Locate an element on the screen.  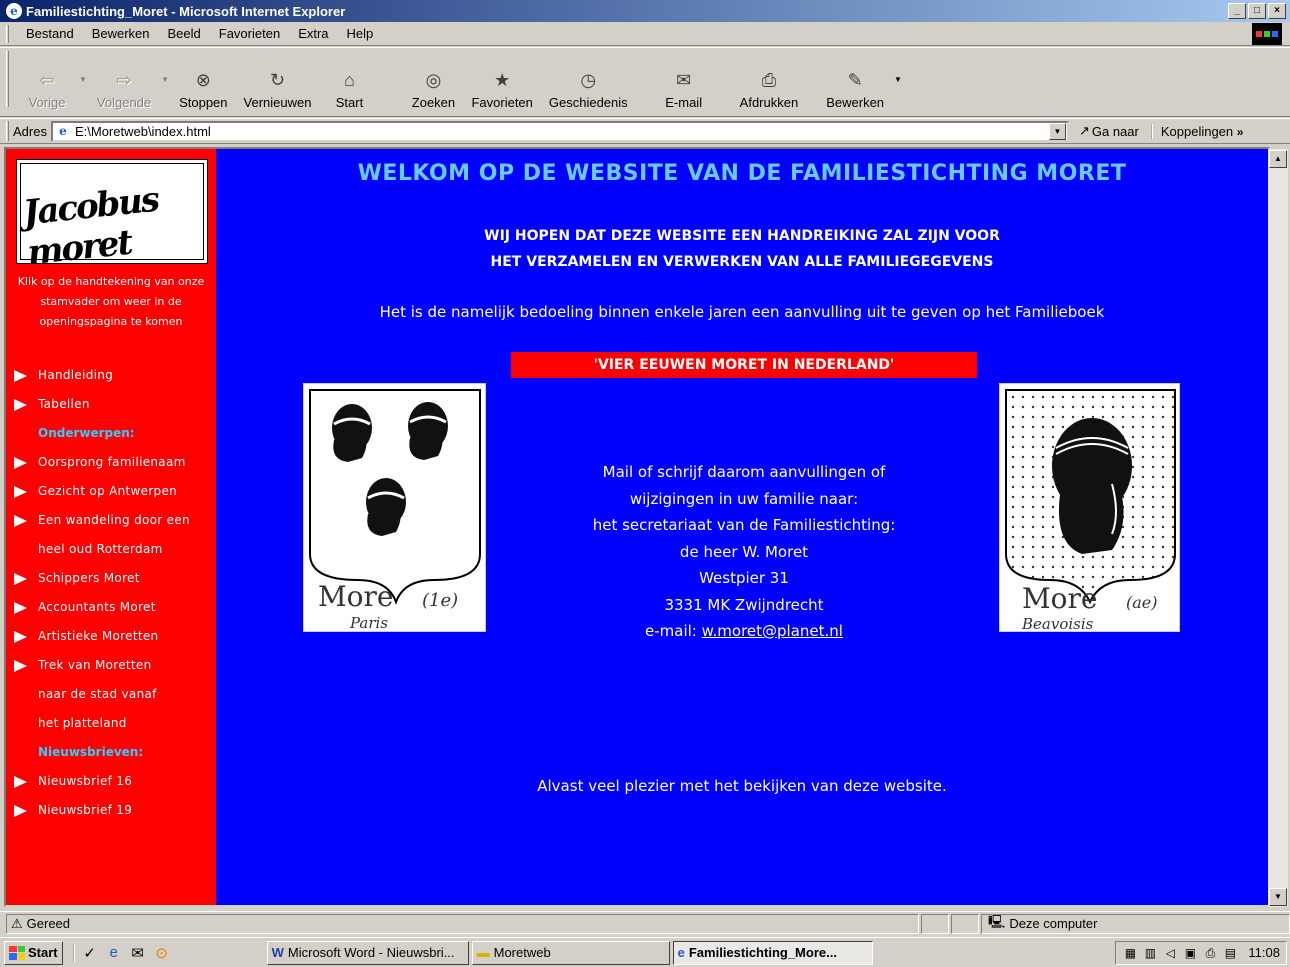
tray-printer-icon: ⎙ is located at coordinates (1210, 953).